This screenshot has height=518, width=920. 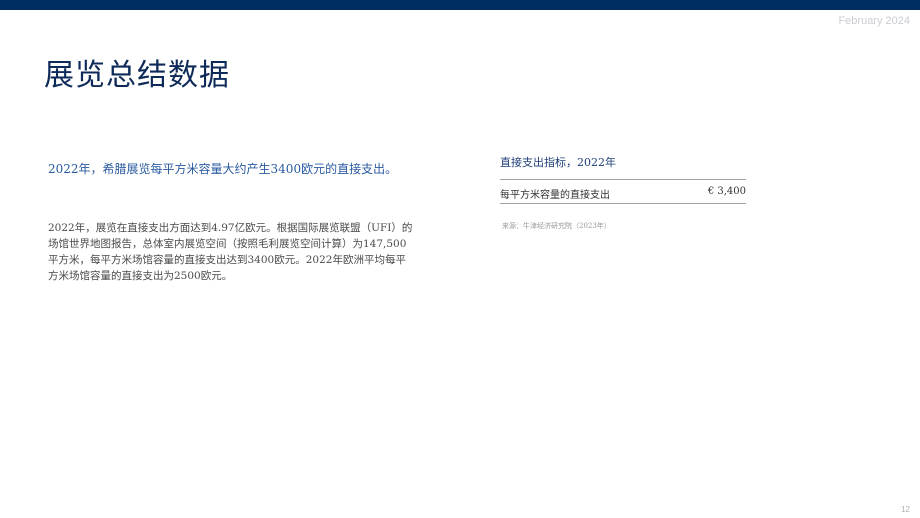 I want to click on row-label: 每平方米容量的直接支出, so click(x=555, y=195).